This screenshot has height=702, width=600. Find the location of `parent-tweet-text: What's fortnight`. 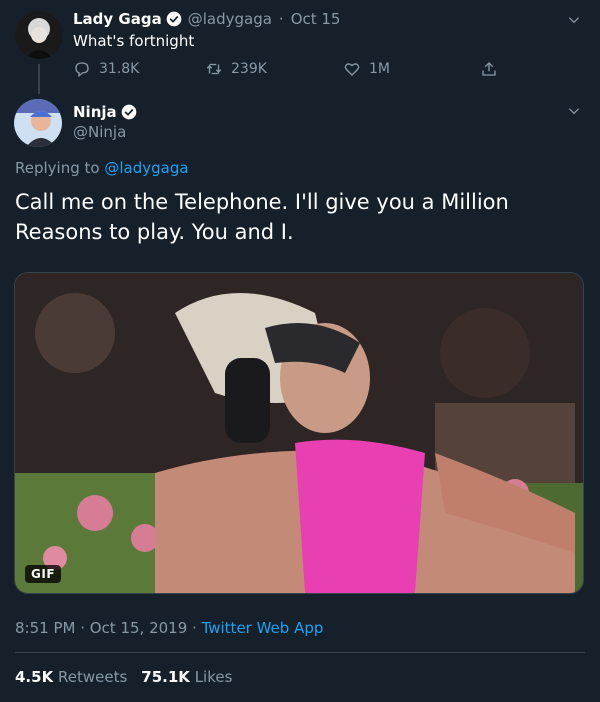

parent-tweet-text: What's fortnight is located at coordinates (134, 41).